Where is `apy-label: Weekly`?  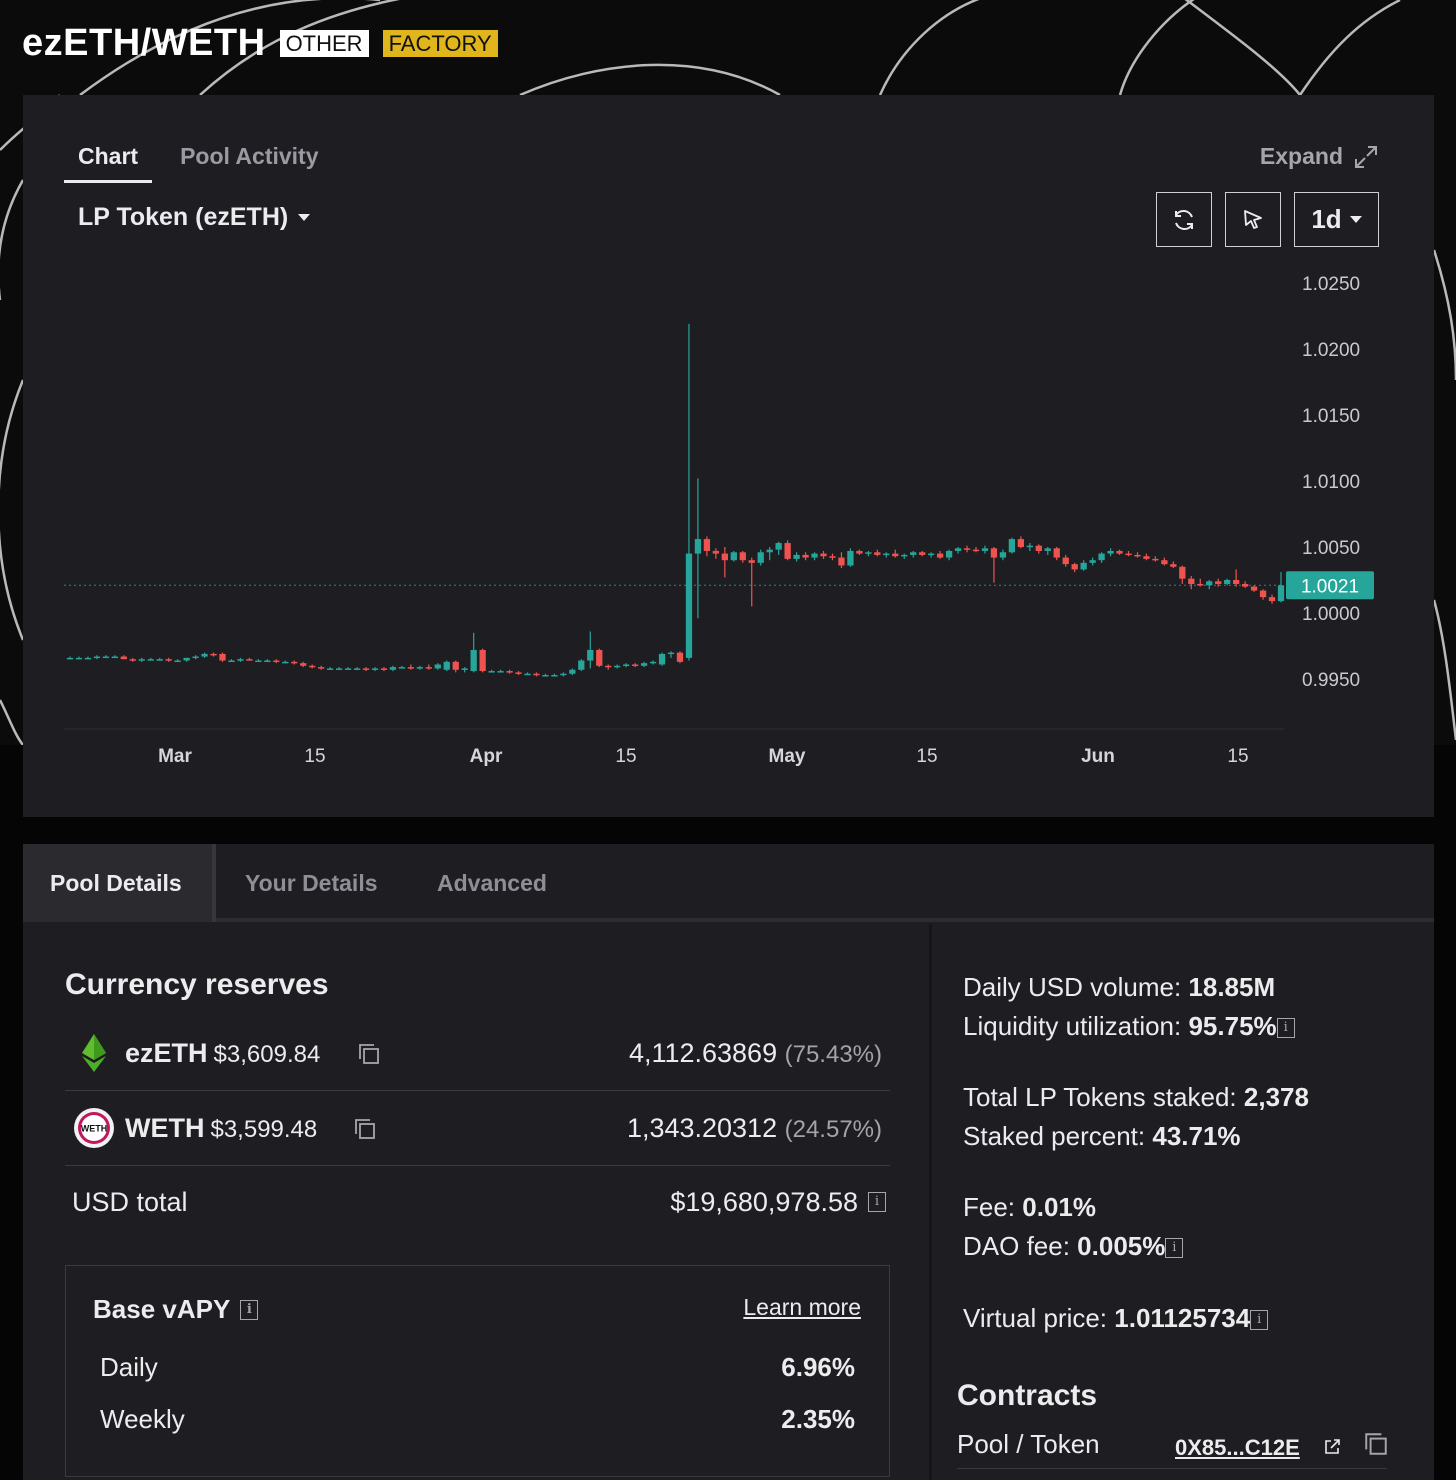 apy-label: Weekly is located at coordinates (142, 1419).